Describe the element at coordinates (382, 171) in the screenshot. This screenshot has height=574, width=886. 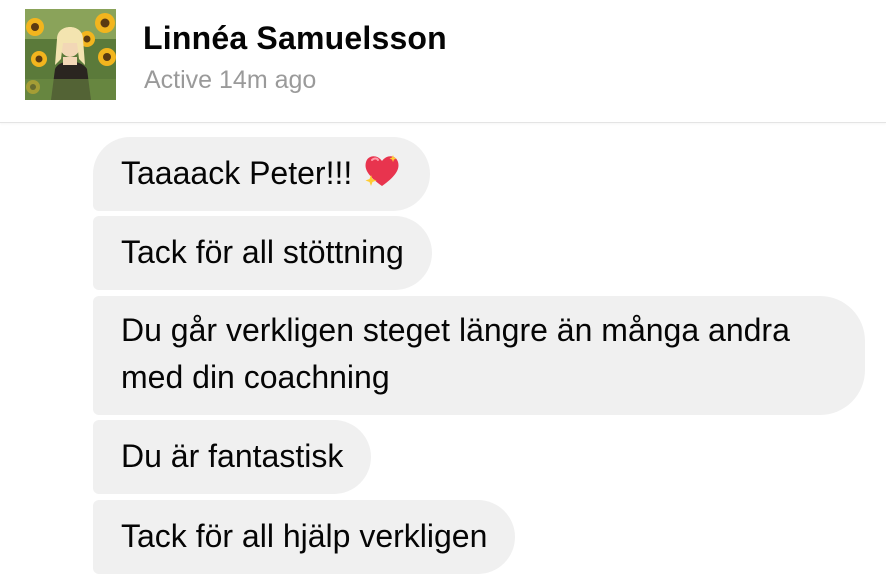
I see `sparkling-heart-icon` at that location.